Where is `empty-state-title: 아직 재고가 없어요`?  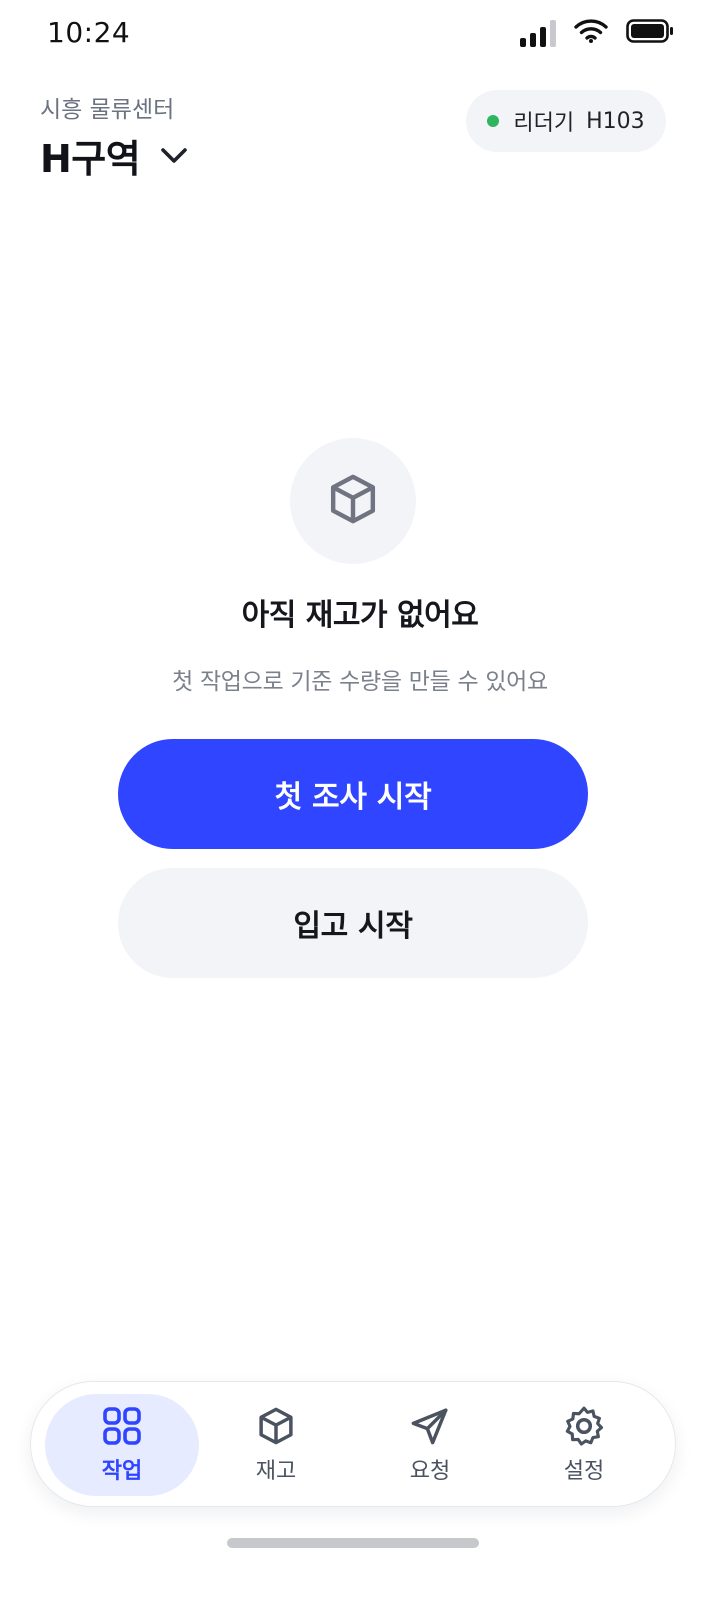 empty-state-title: 아직 재고가 없어요 is located at coordinates (360, 615).